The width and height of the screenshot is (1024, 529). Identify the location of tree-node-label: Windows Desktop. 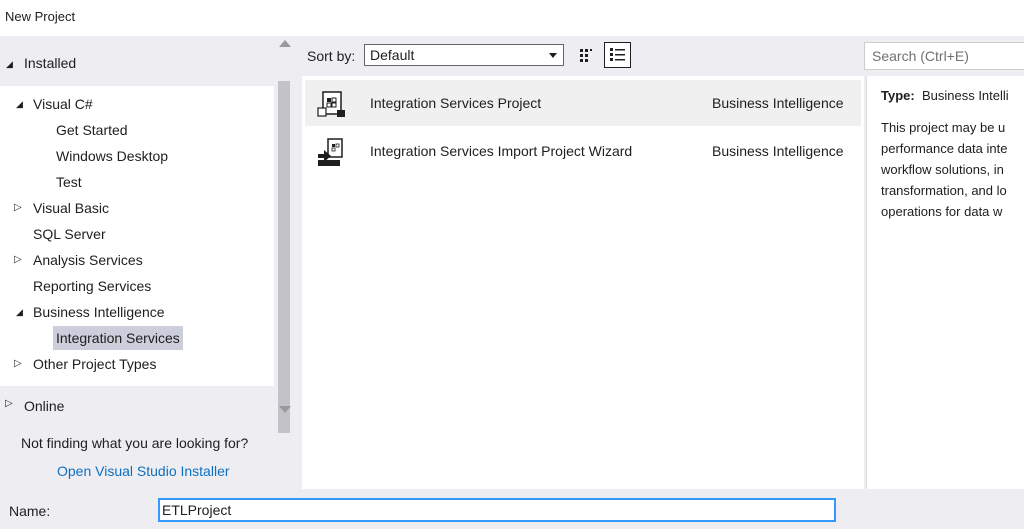
(112, 156).